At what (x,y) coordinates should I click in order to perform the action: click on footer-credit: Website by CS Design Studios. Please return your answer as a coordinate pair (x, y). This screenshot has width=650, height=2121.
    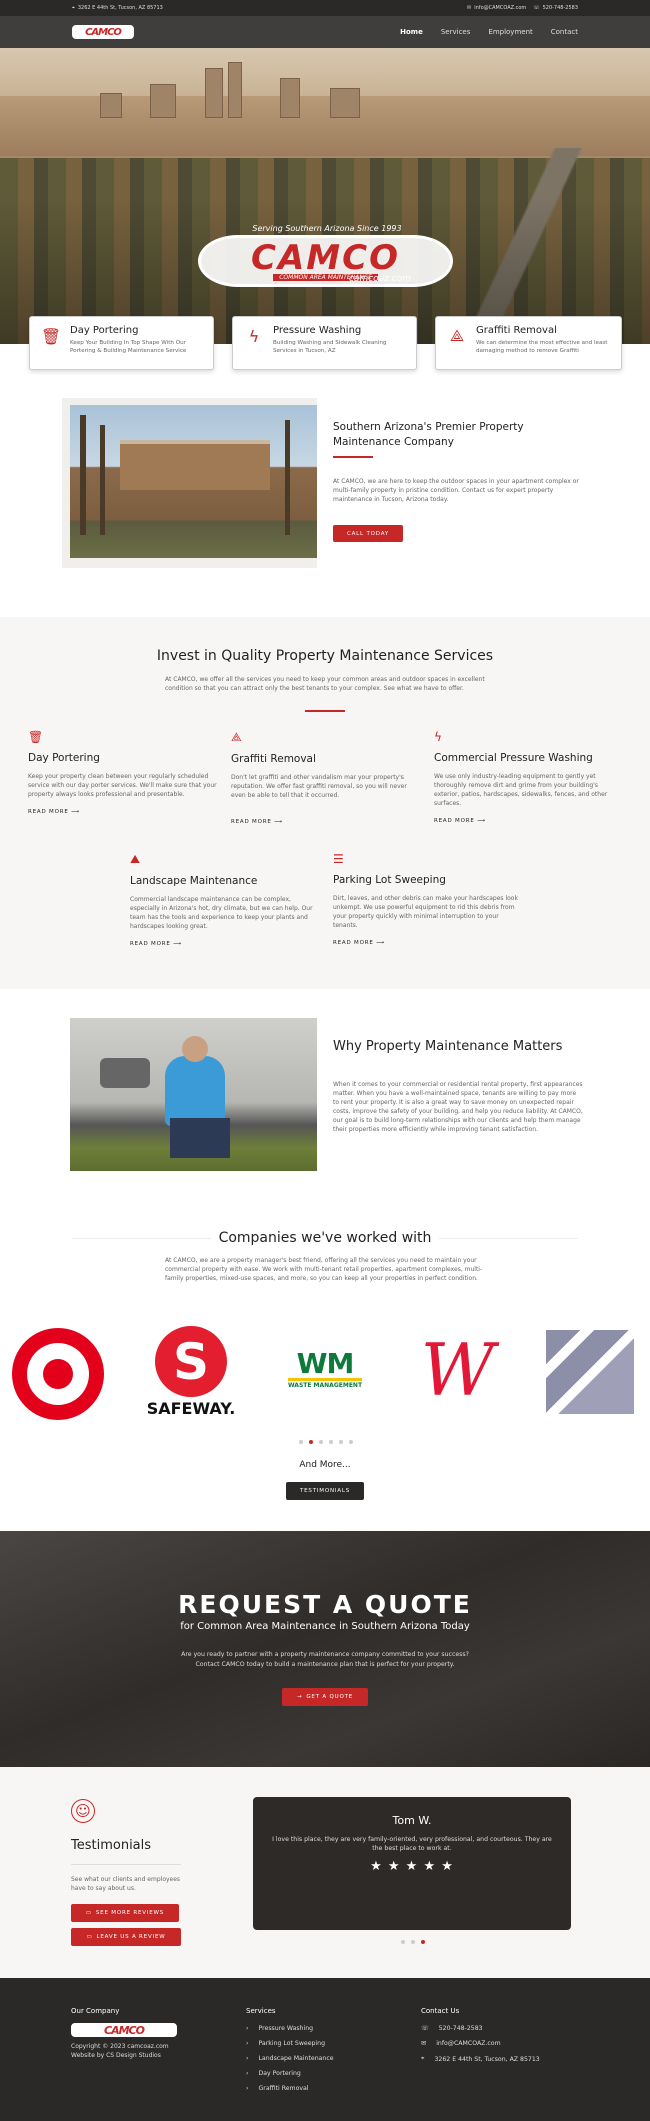
    Looking at the image, I should click on (151, 2055).